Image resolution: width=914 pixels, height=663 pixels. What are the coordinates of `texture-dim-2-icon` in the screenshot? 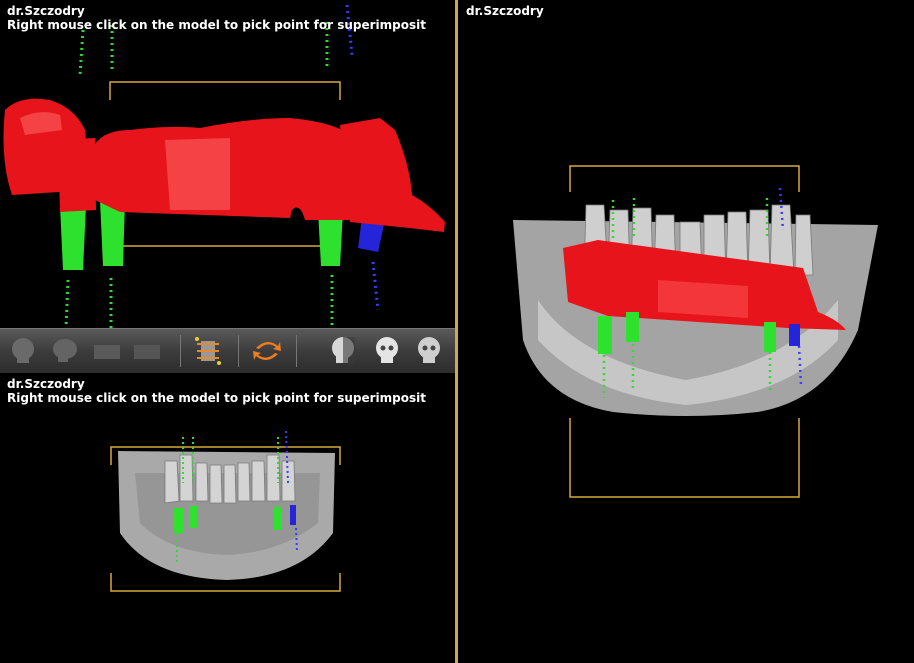 It's located at (147, 351).